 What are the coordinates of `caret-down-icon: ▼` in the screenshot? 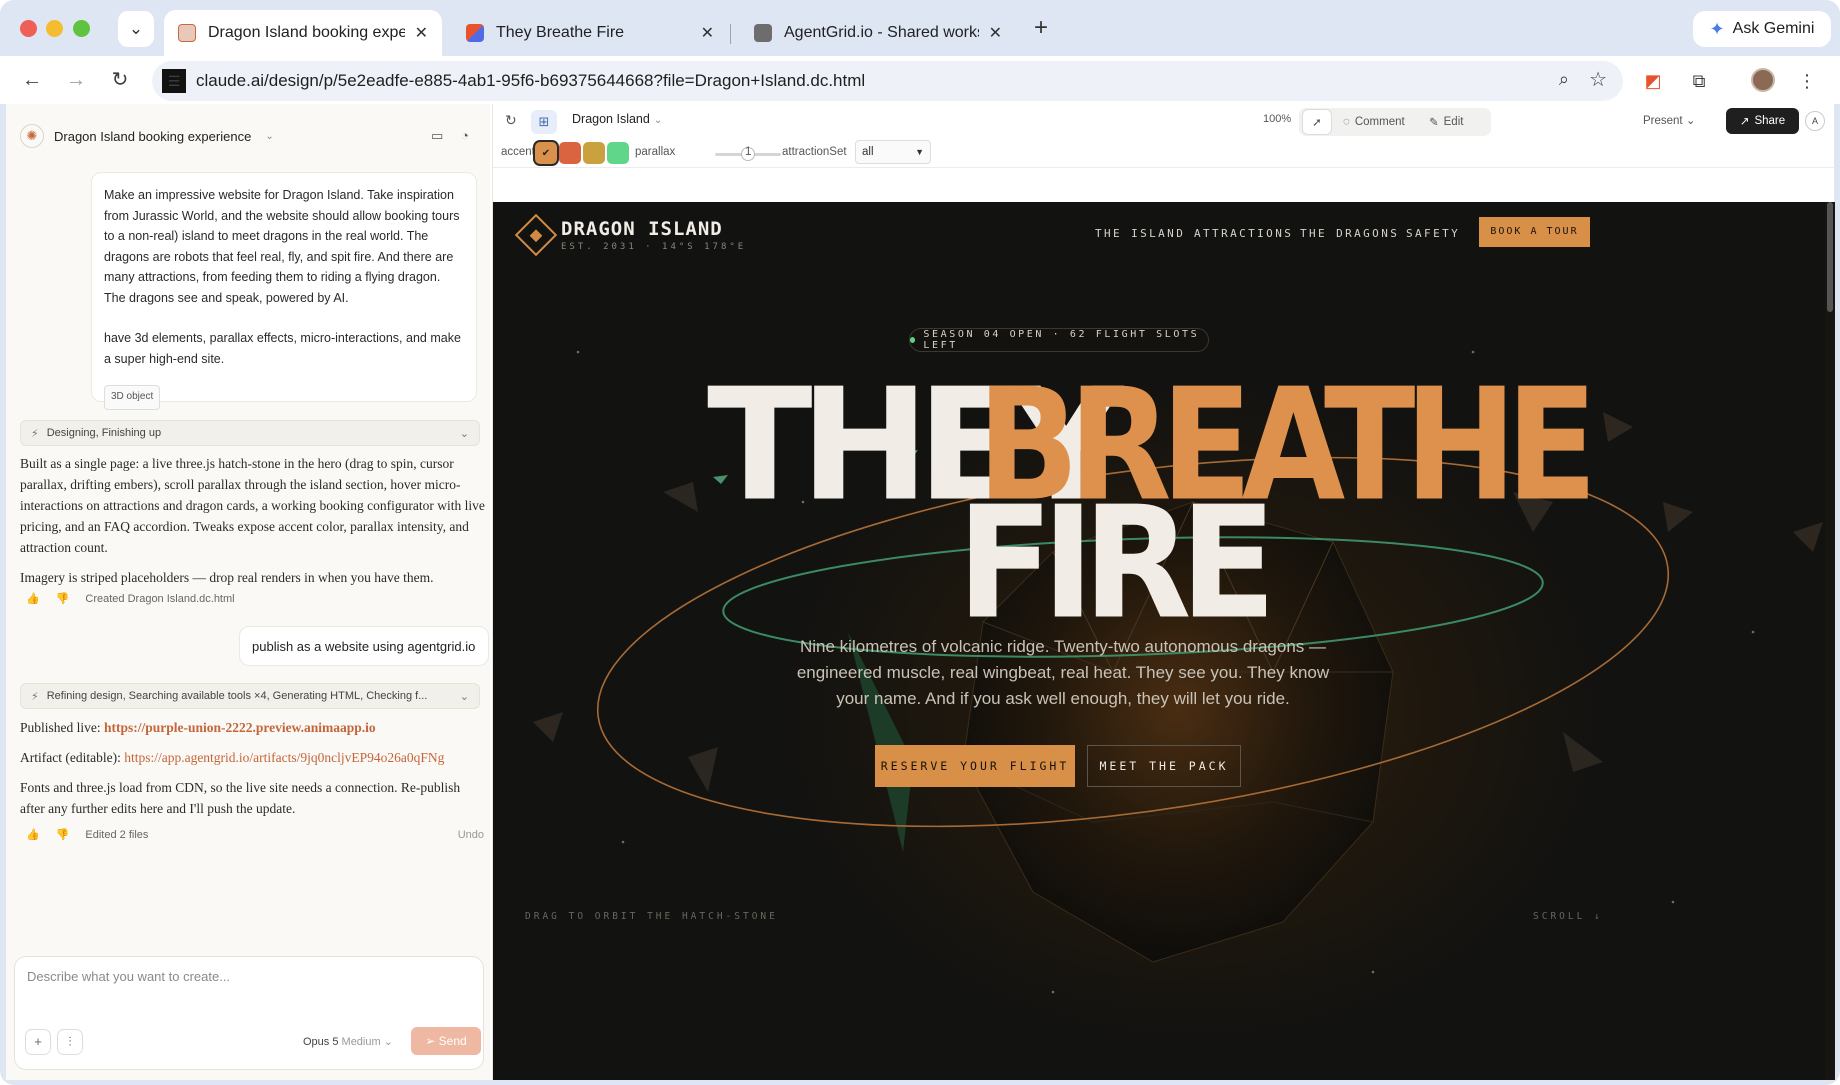 It's located at (919, 152).